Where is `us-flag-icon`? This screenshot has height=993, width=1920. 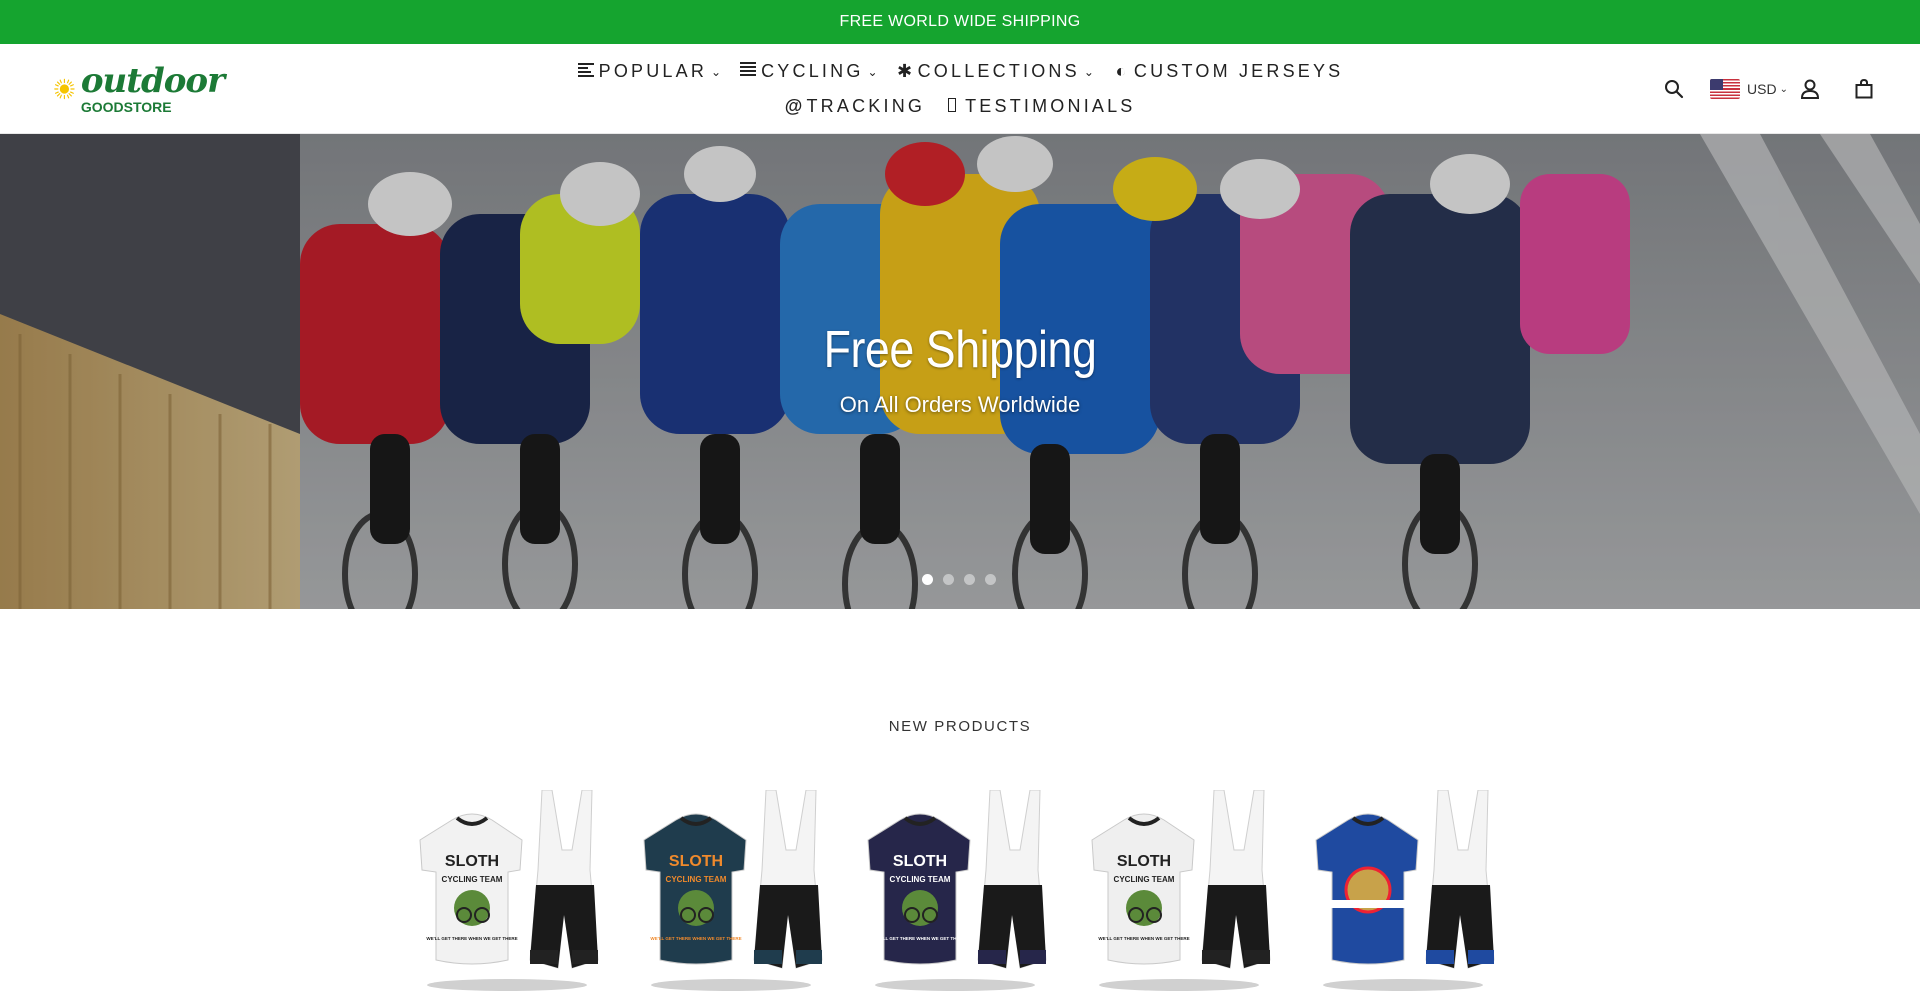
us-flag-icon is located at coordinates (1725, 89).